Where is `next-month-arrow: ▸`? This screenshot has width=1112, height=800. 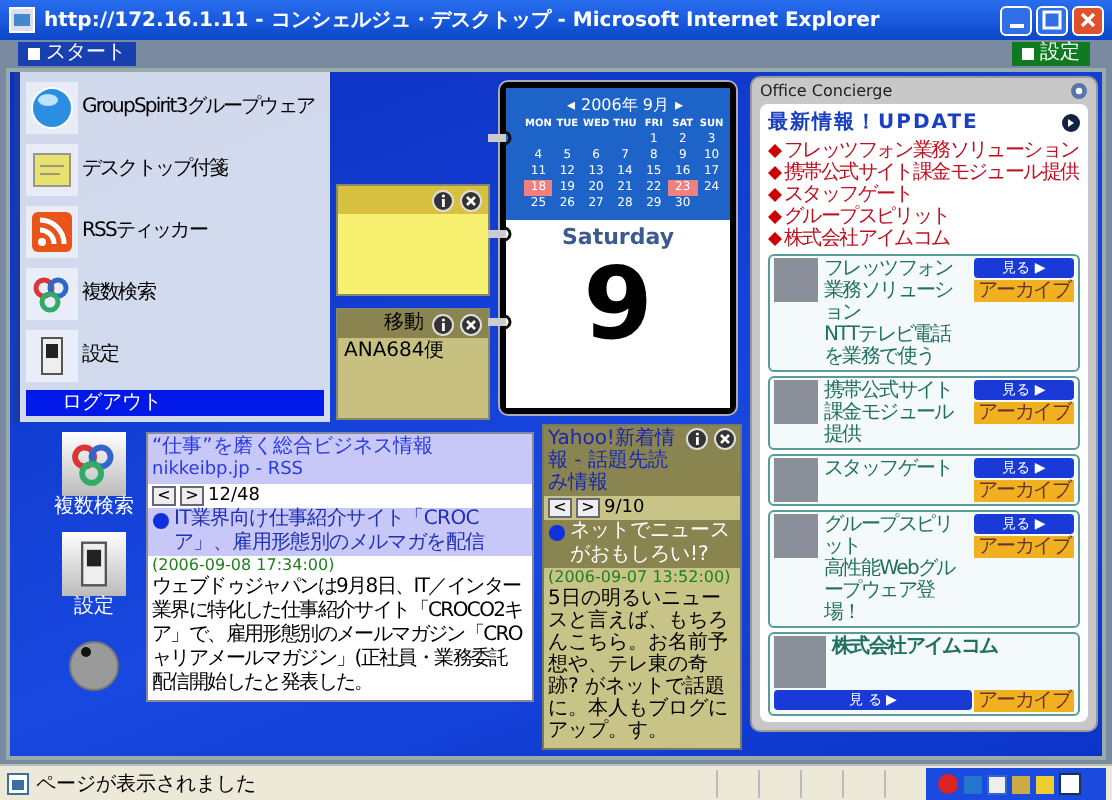
next-month-arrow: ▸ is located at coordinates (679, 105).